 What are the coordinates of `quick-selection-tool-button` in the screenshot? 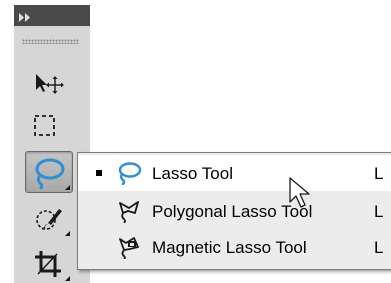 It's located at (49, 218).